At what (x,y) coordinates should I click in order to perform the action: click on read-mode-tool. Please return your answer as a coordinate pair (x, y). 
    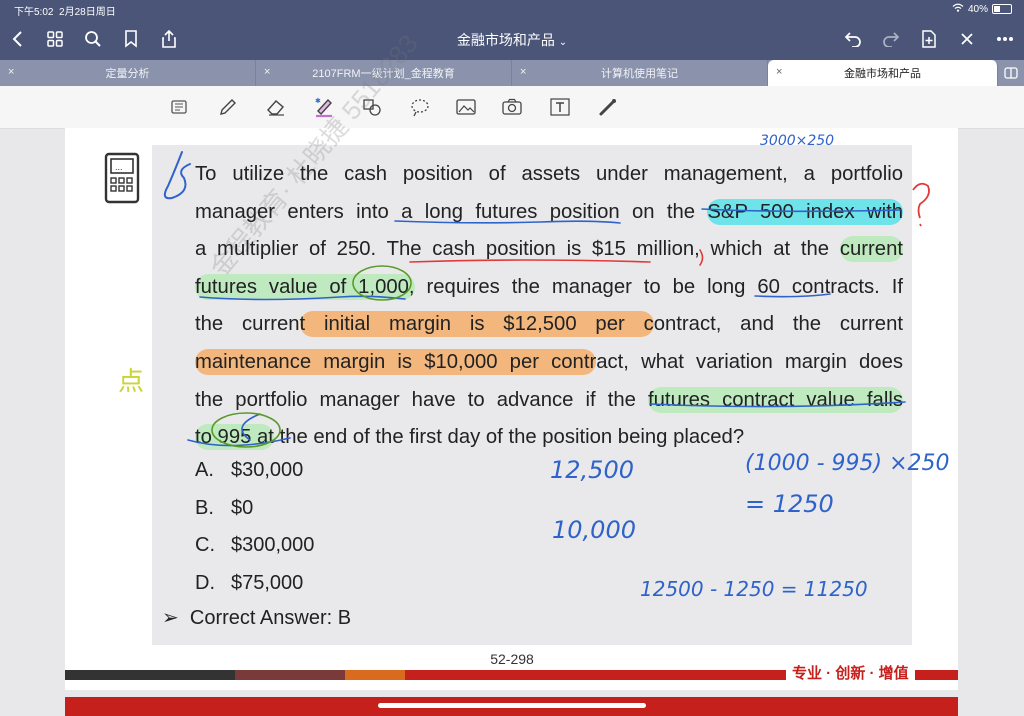
    Looking at the image, I should click on (180, 107).